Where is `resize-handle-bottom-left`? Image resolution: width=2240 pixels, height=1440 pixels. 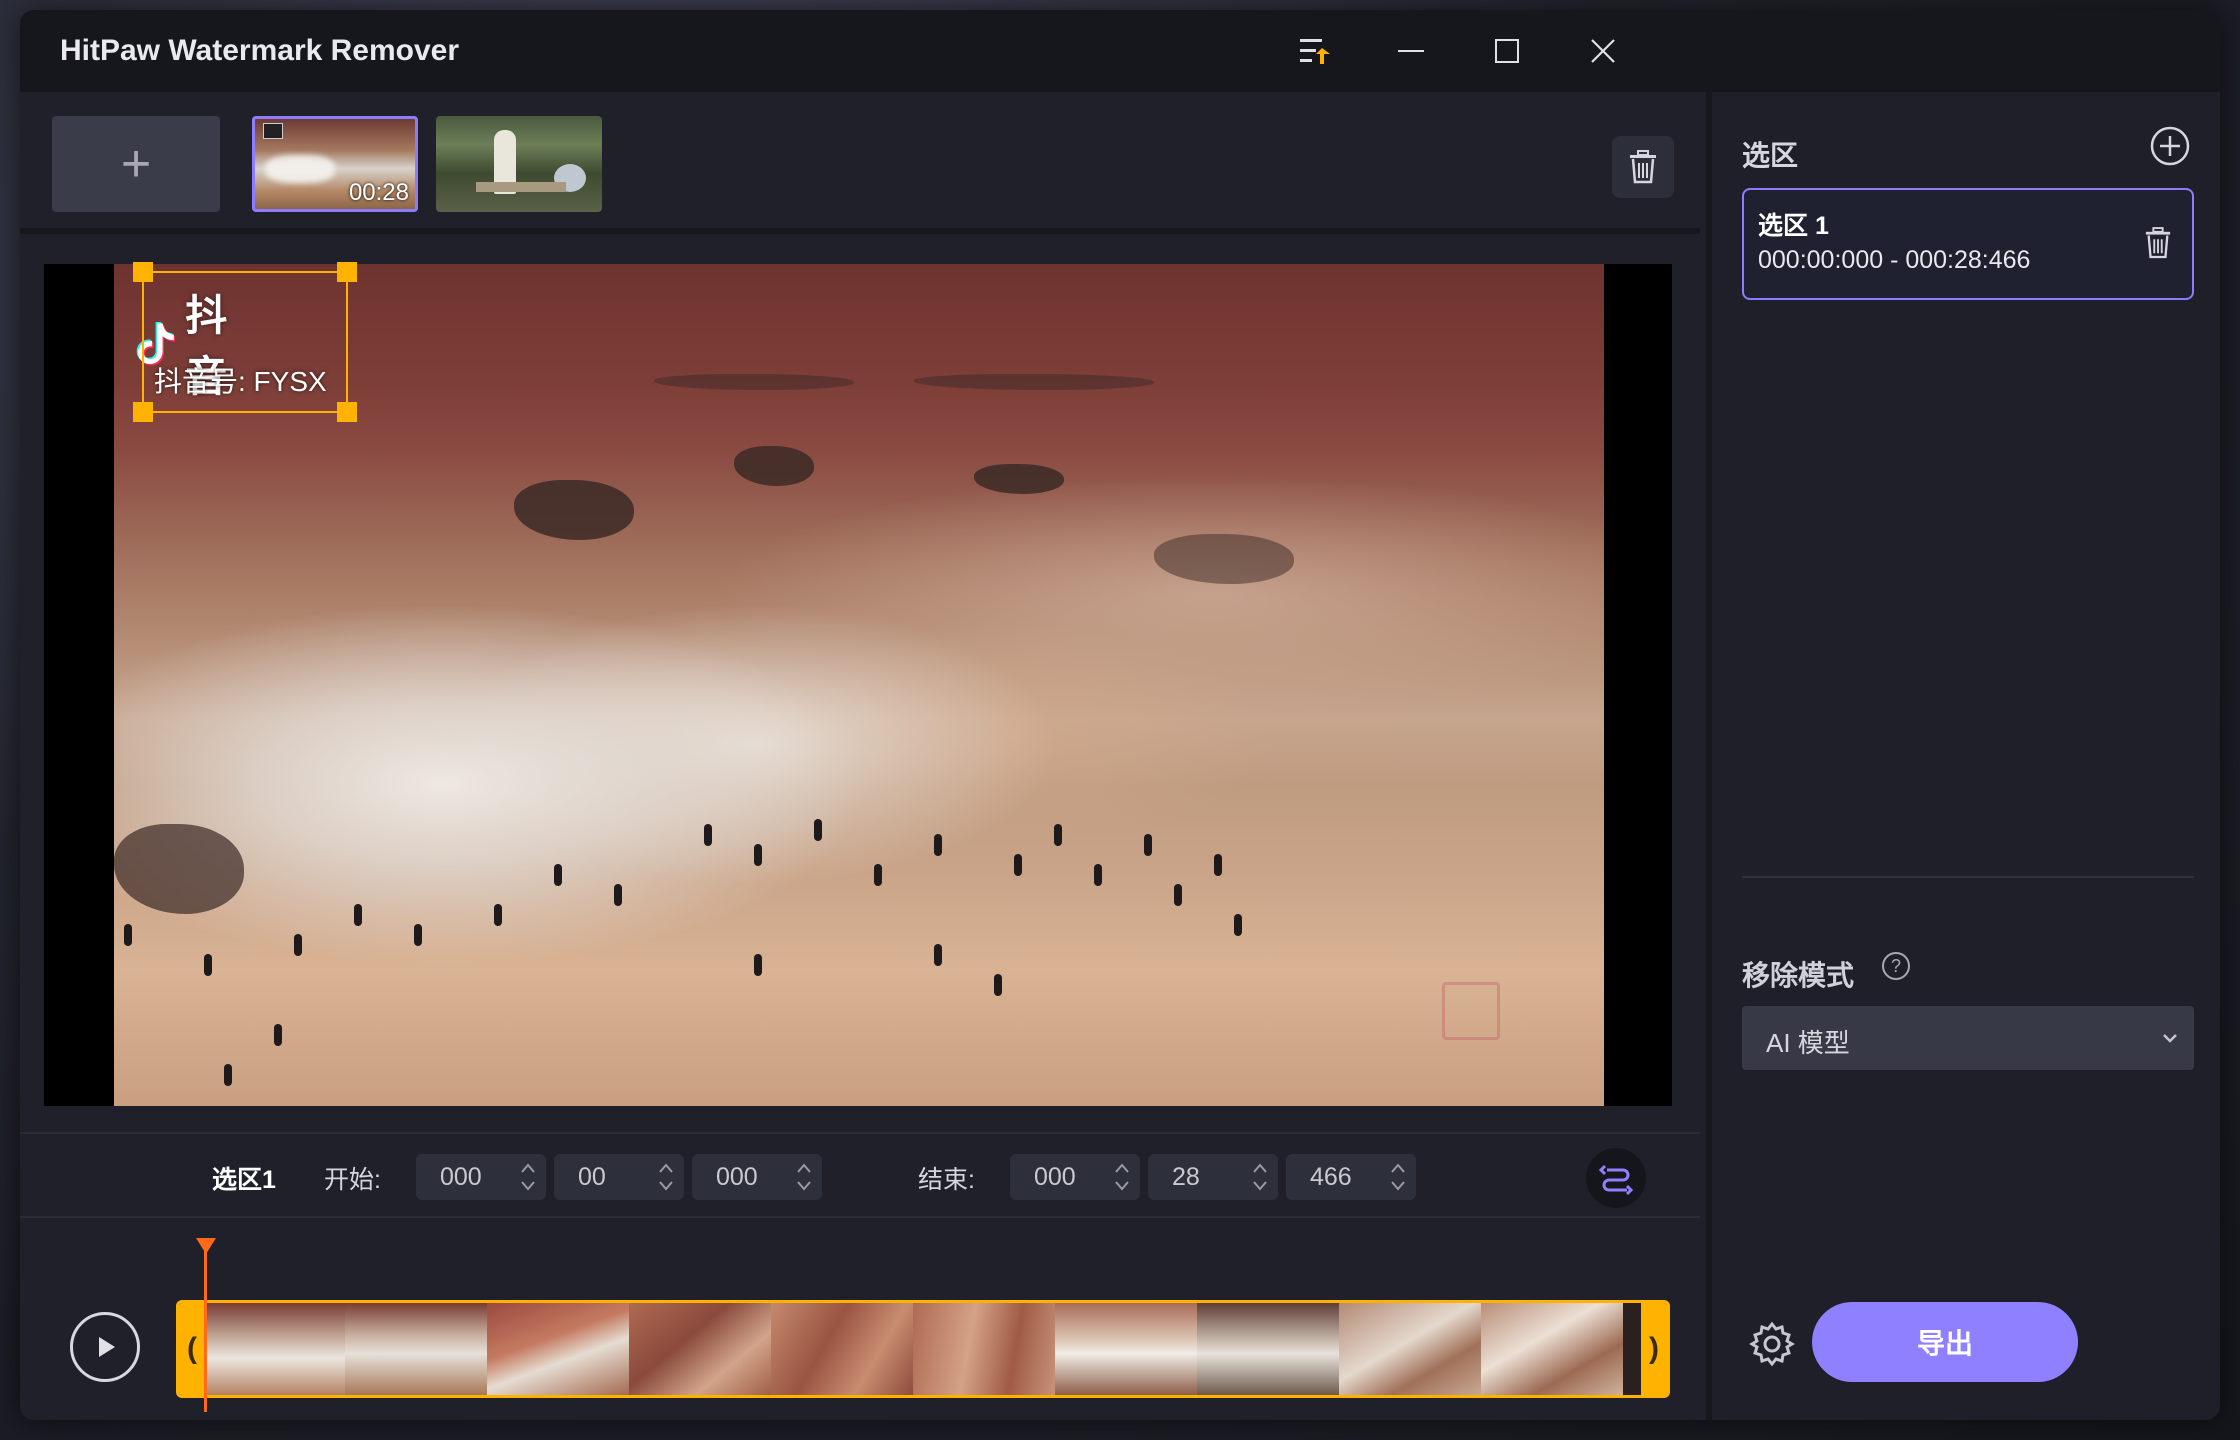
resize-handle-bottom-left is located at coordinates (143, 412).